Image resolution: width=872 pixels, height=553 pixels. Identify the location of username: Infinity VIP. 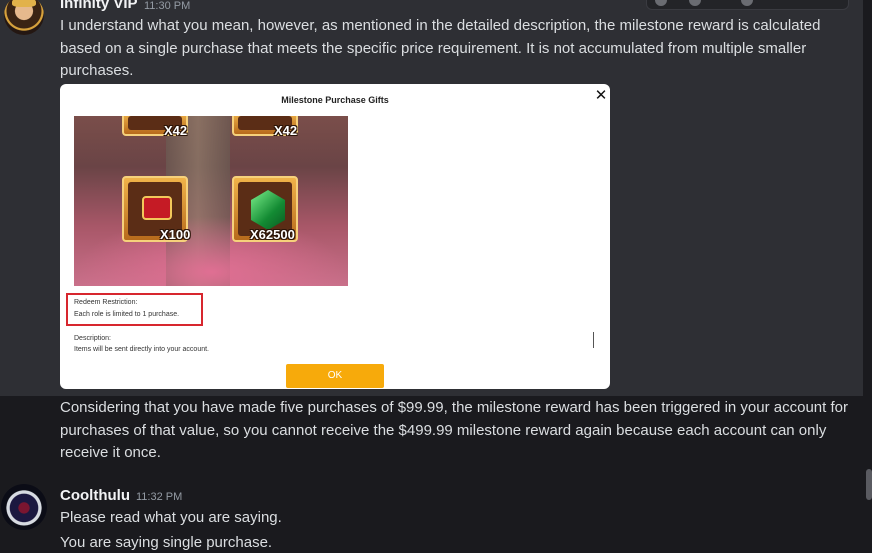
(99, 6).